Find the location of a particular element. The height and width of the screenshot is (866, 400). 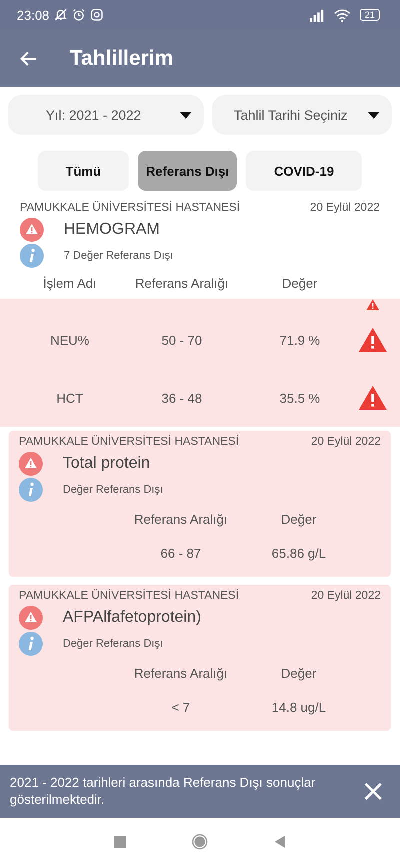

wifi-icon is located at coordinates (342, 15).